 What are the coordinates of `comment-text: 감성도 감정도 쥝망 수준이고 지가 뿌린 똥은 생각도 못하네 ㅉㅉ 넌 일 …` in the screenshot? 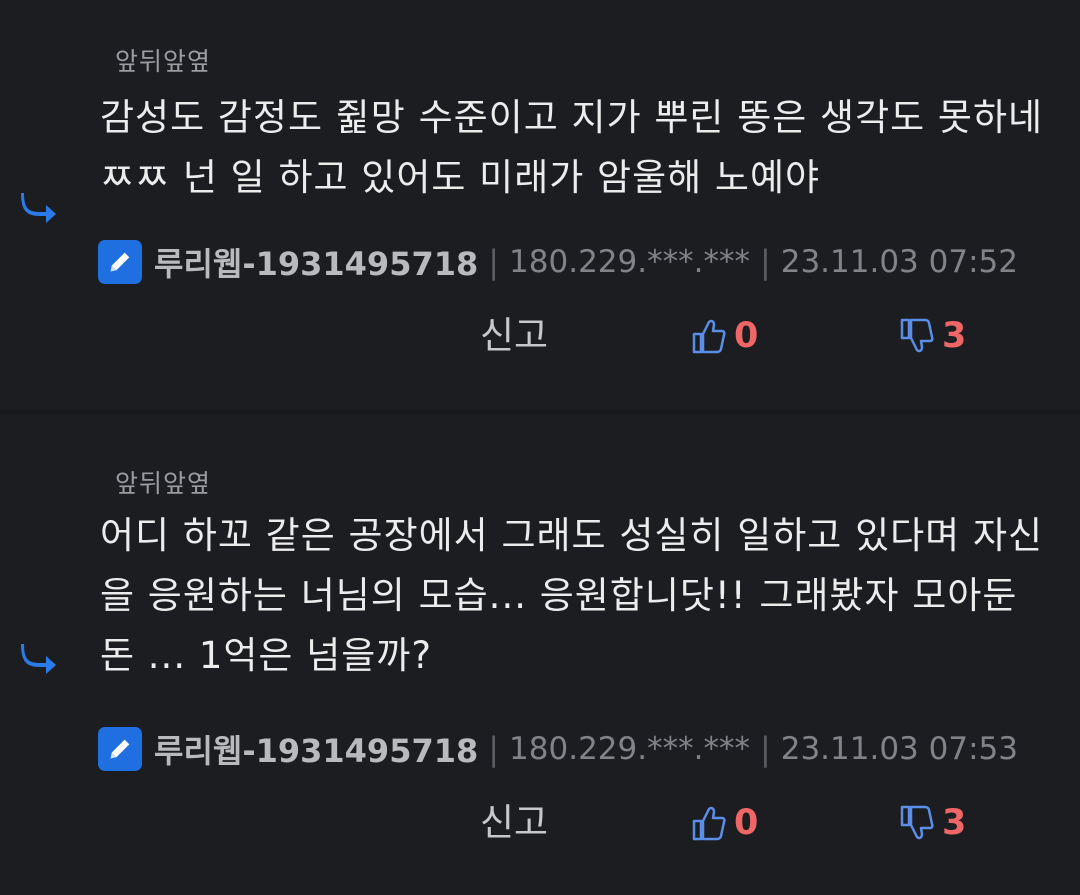 It's located at (572, 147).